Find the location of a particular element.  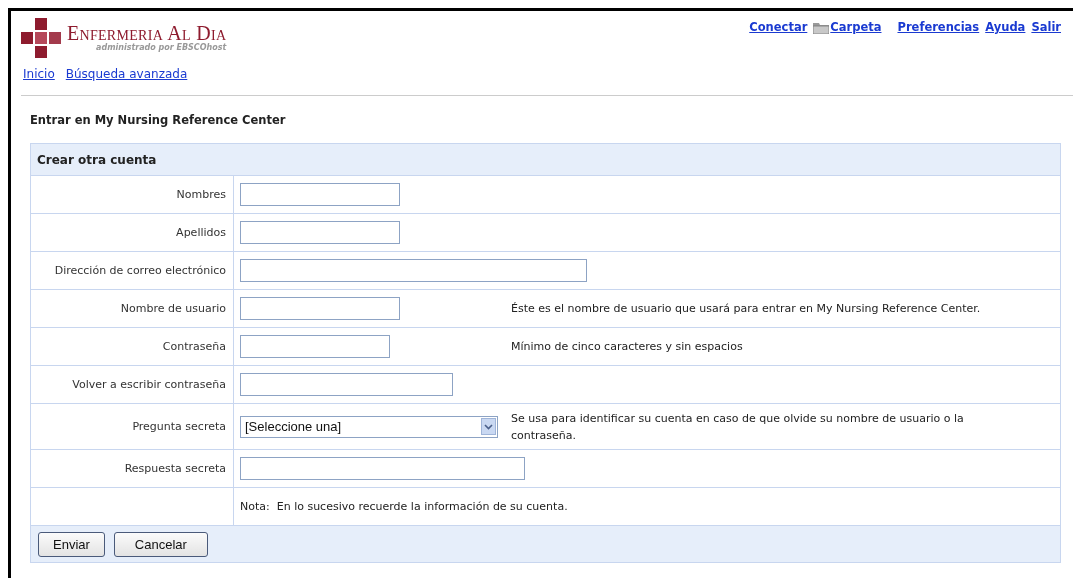

field-label: Nombres is located at coordinates (201, 194).